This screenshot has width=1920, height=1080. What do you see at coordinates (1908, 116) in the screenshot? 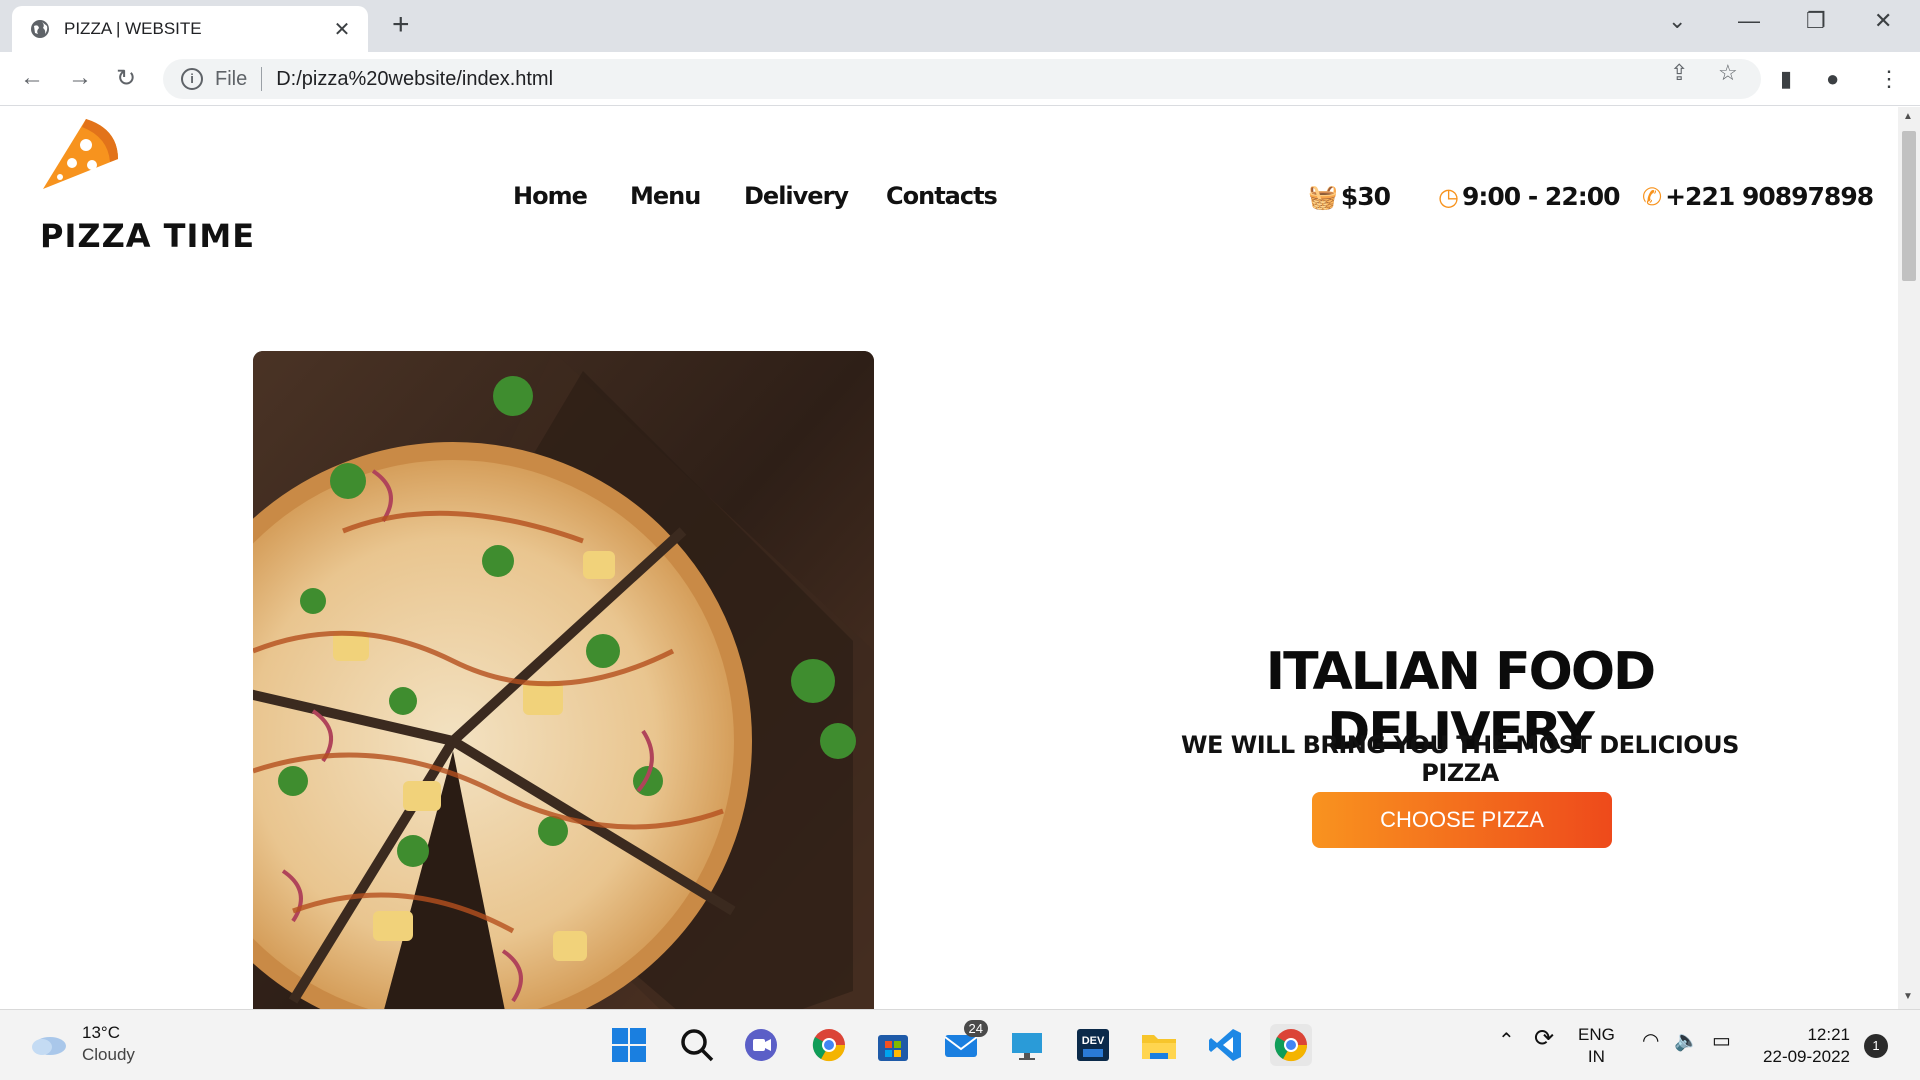
I see `scroll-up-icon: ▲` at bounding box center [1908, 116].